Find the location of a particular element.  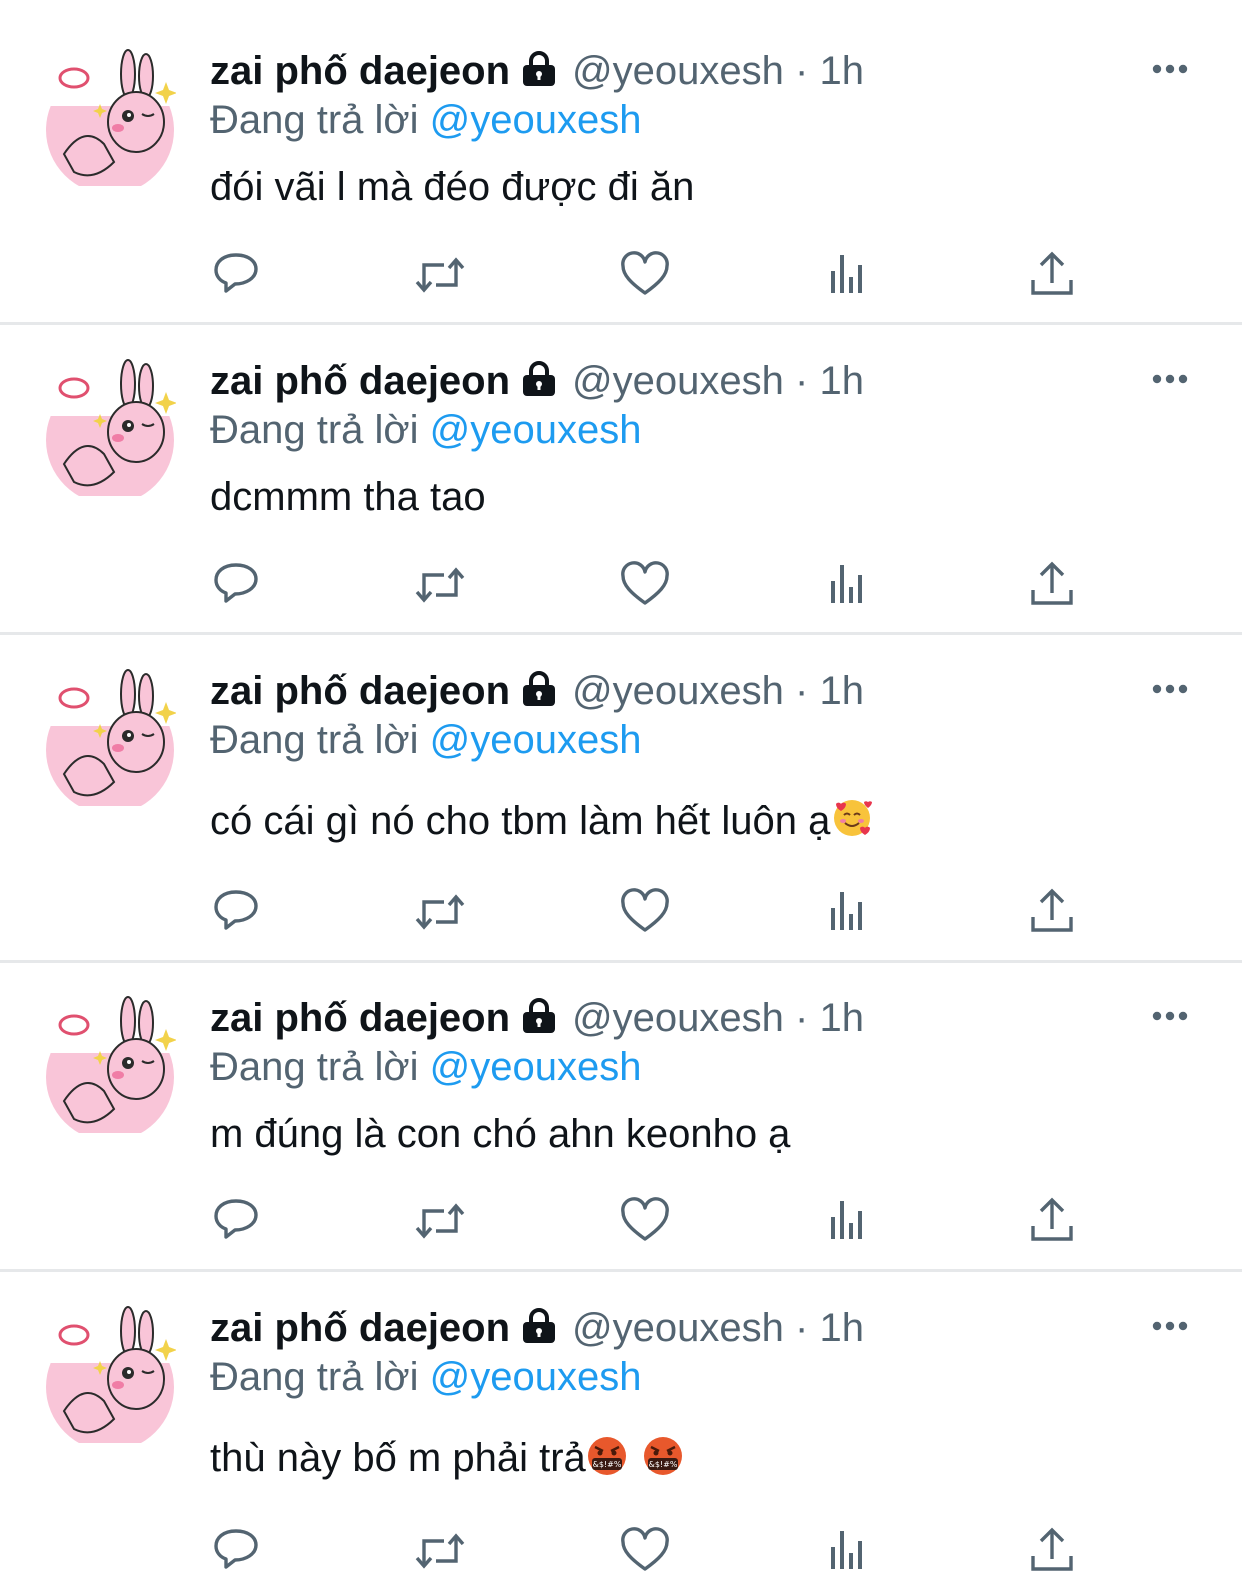

tweet-text-content: dcmmm tha tao is located at coordinates (348, 497).